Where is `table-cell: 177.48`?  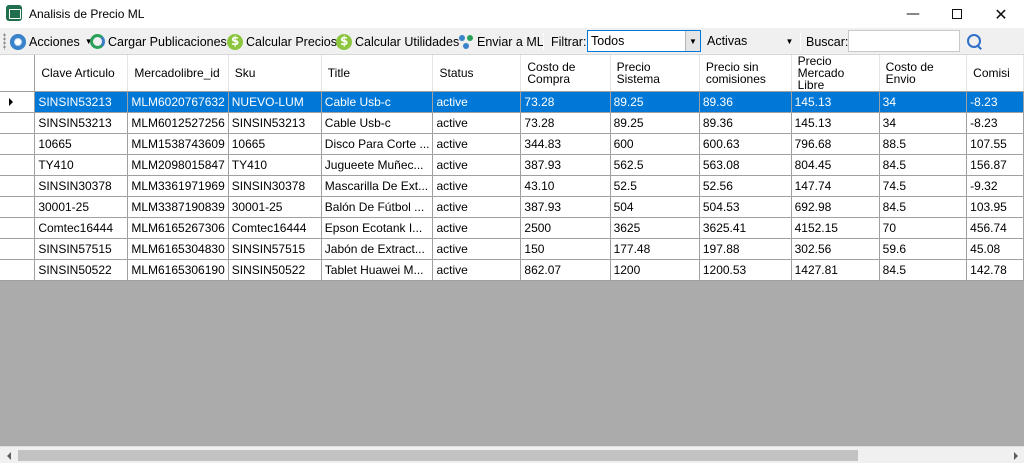 table-cell: 177.48 is located at coordinates (655, 249).